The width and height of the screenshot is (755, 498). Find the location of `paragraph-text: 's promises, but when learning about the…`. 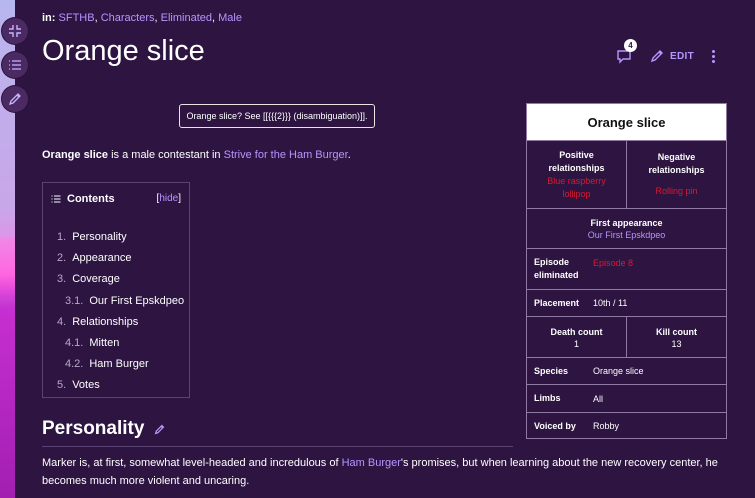

paragraph-text: 's promises, but when learning about the… is located at coordinates (559, 463).